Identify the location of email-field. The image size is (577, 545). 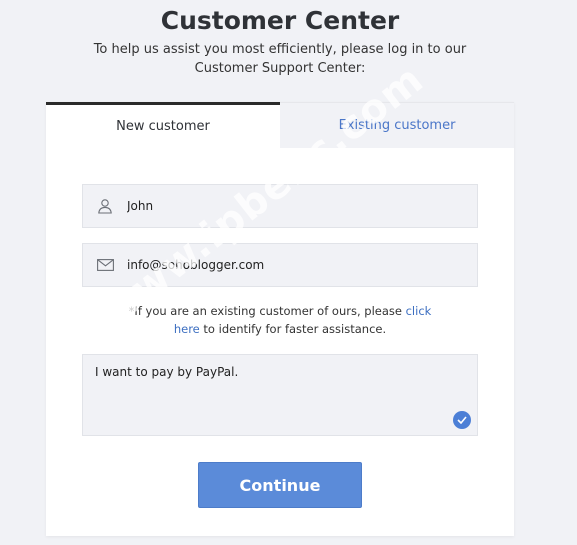
(280, 265).